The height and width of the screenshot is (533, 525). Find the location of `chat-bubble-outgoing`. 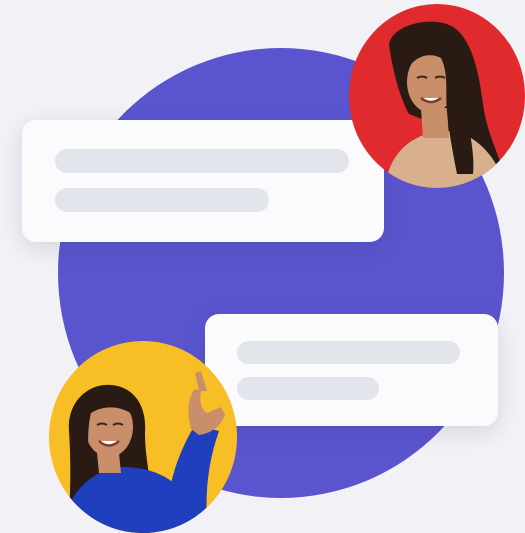

chat-bubble-outgoing is located at coordinates (351, 370).